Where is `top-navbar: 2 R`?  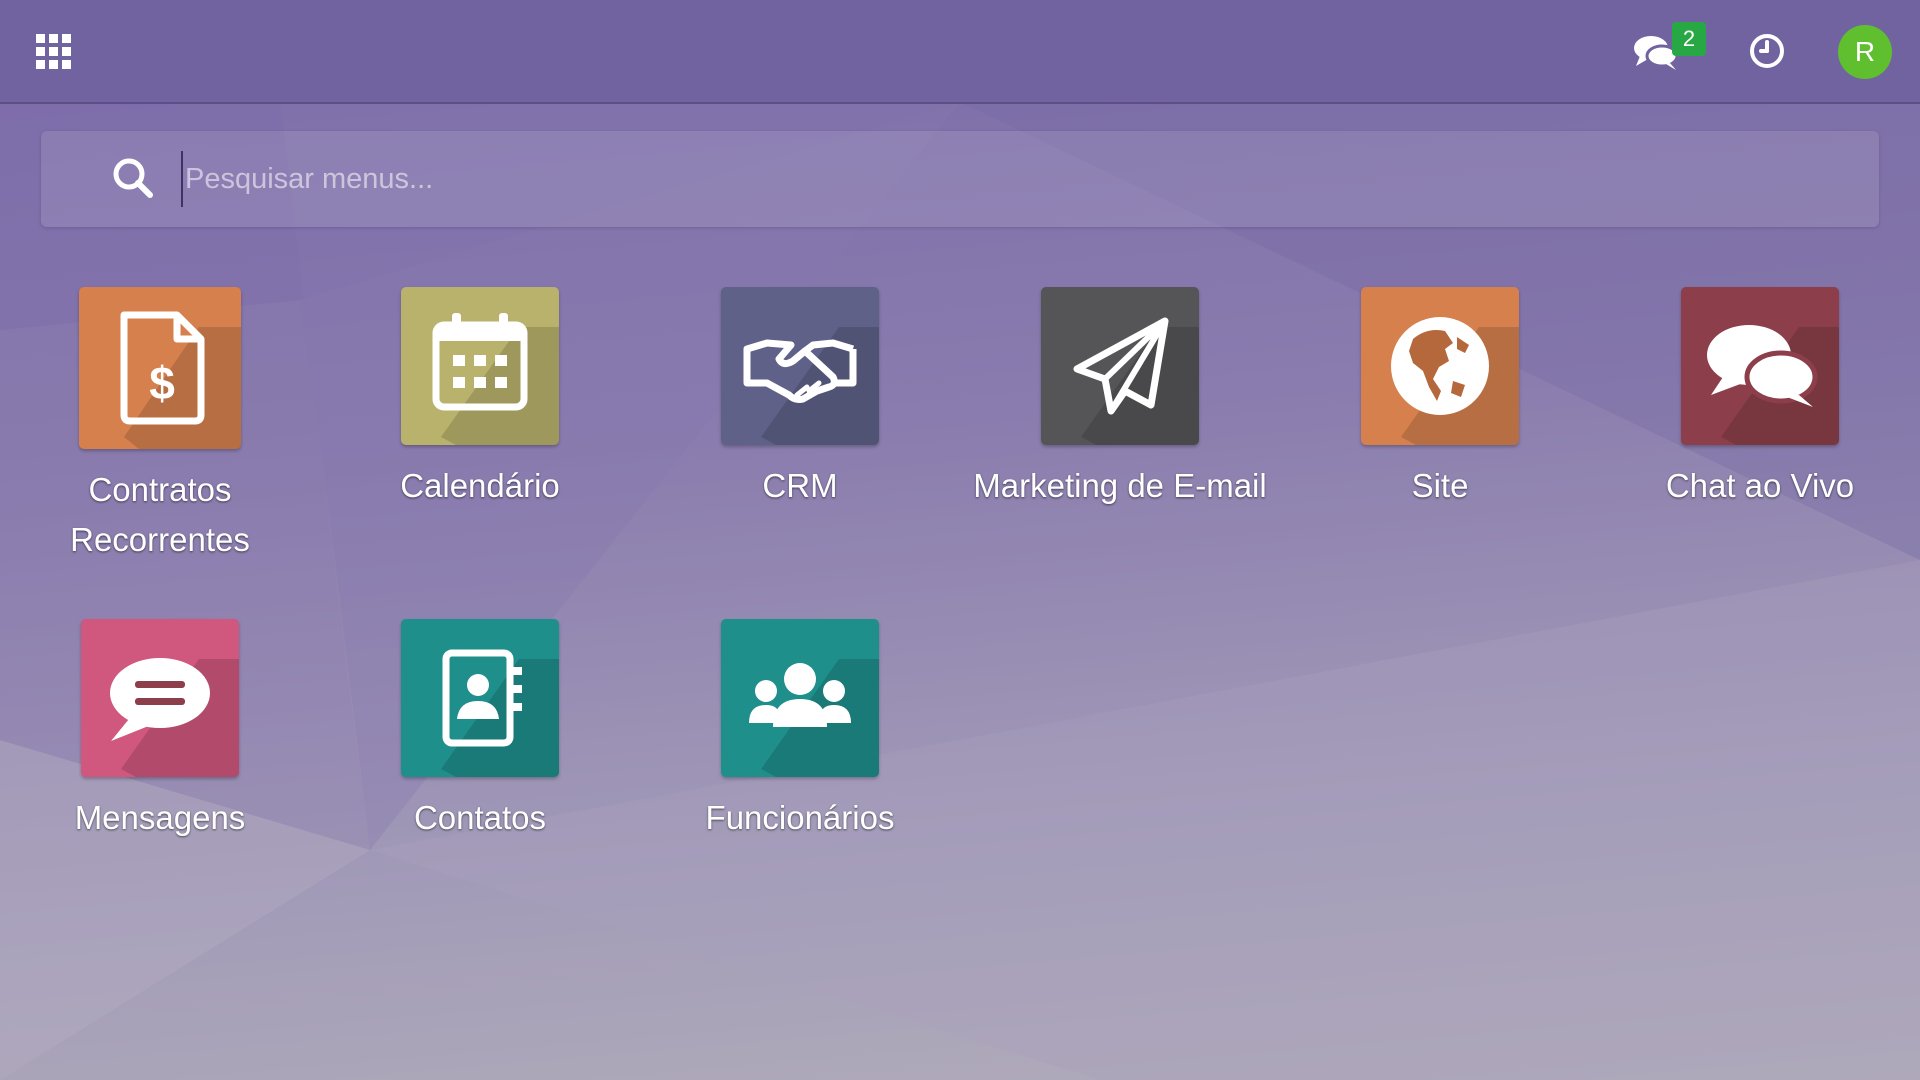 top-navbar: 2 R is located at coordinates (960, 52).